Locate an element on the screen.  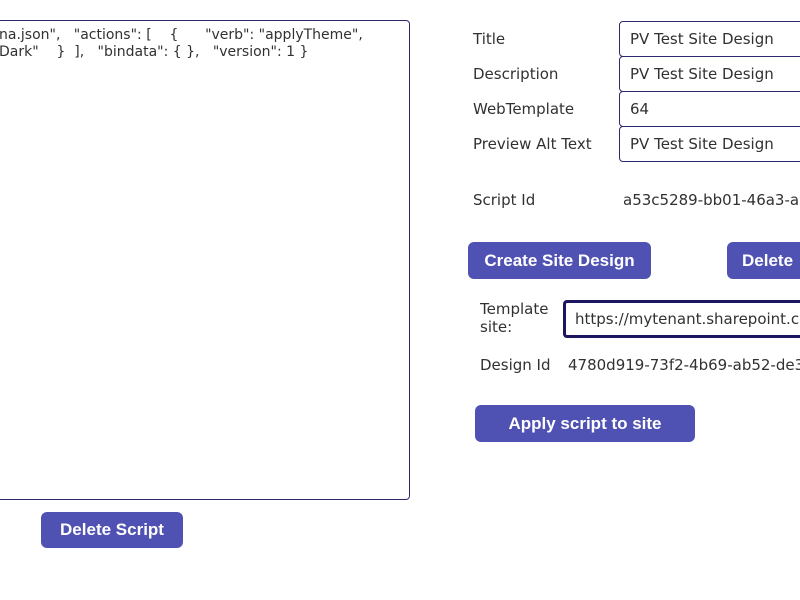
preview-alt-text-input: PV Test Site Design is located at coordinates (709, 144).